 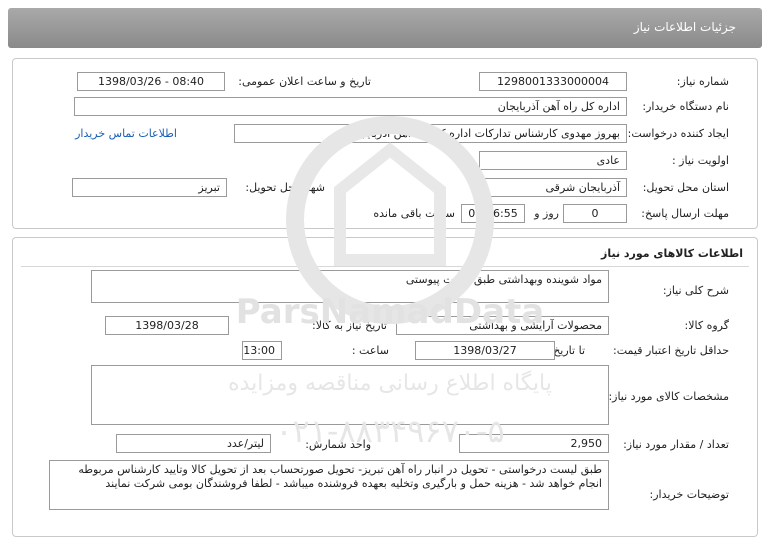 I want to click on need-date-label: تاریخ نیاز به کالا:, so click(x=349, y=325).